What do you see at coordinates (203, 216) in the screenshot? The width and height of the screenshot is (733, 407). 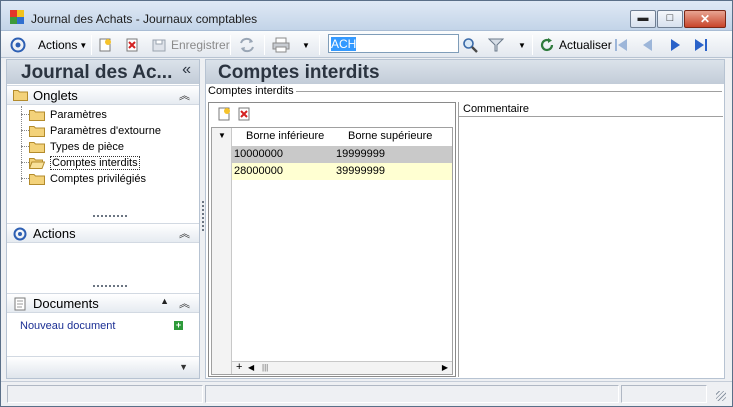 I see `pane-splitter` at bounding box center [203, 216].